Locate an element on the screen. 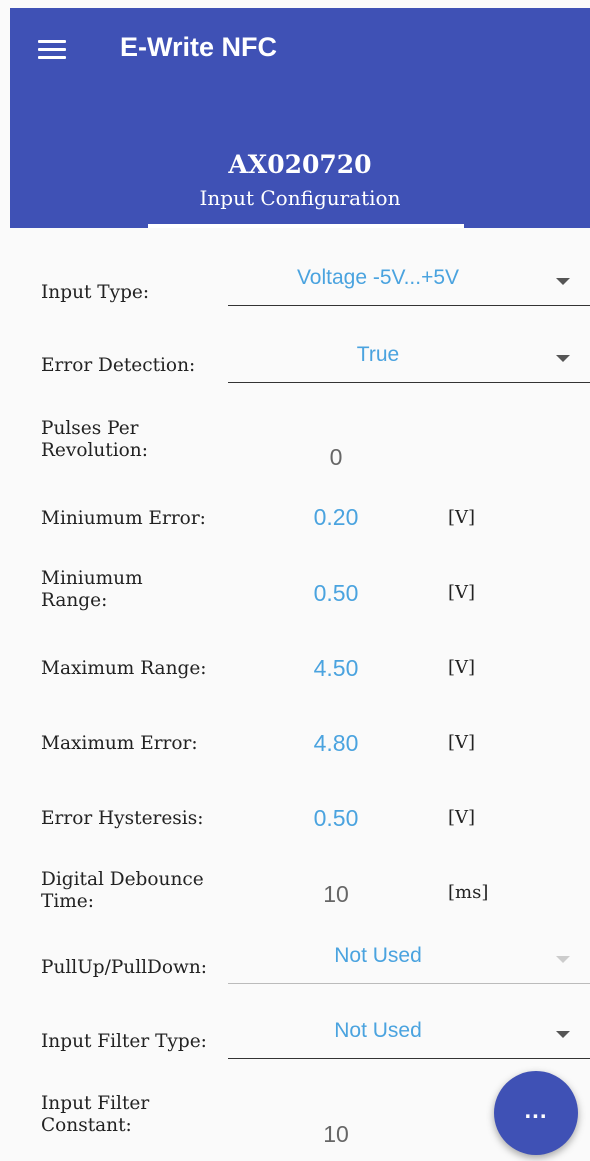 The image size is (590, 1161). maximum-range-unit: [V] is located at coordinates (462, 667).